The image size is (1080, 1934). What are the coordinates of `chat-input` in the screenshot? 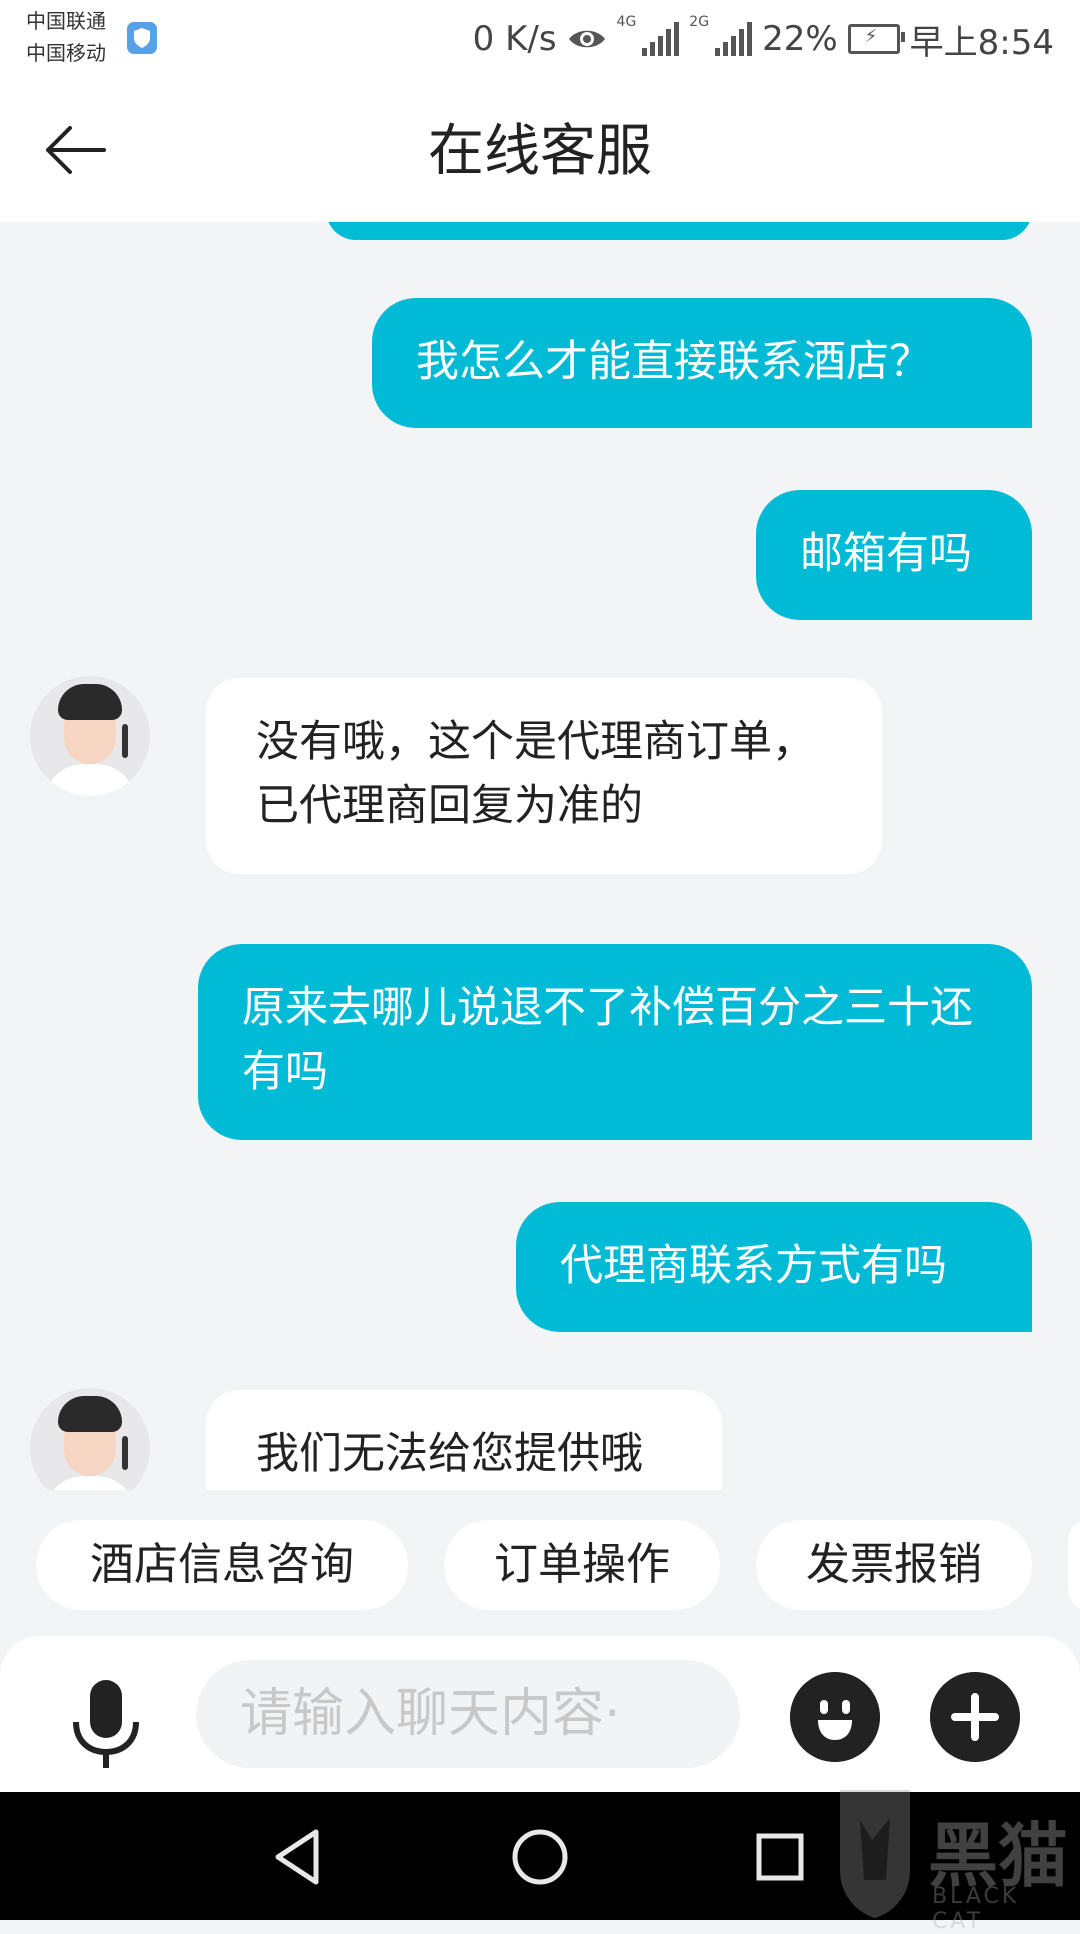 It's located at (468, 1714).